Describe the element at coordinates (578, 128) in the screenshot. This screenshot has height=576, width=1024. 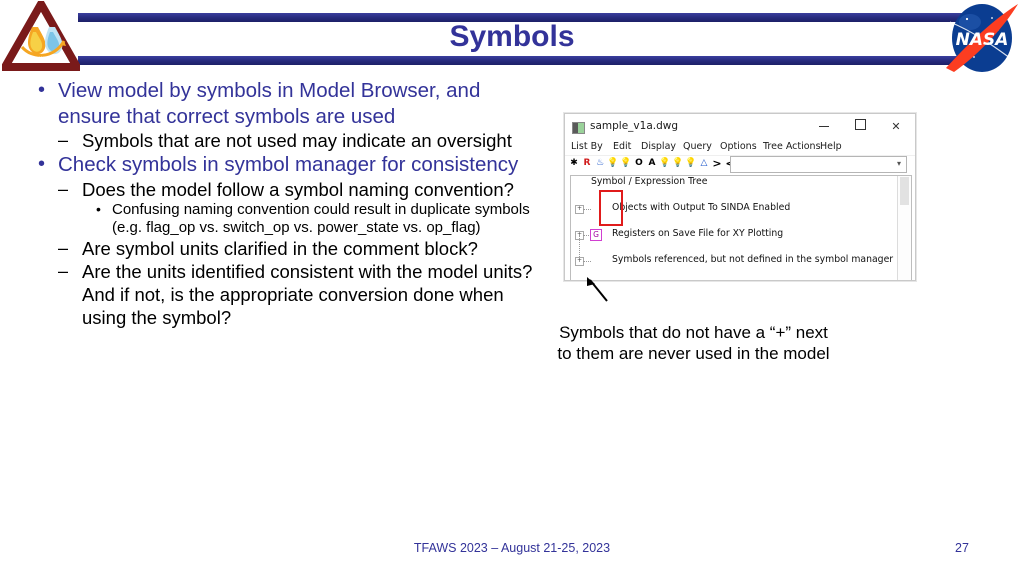
I see `application-icon` at that location.